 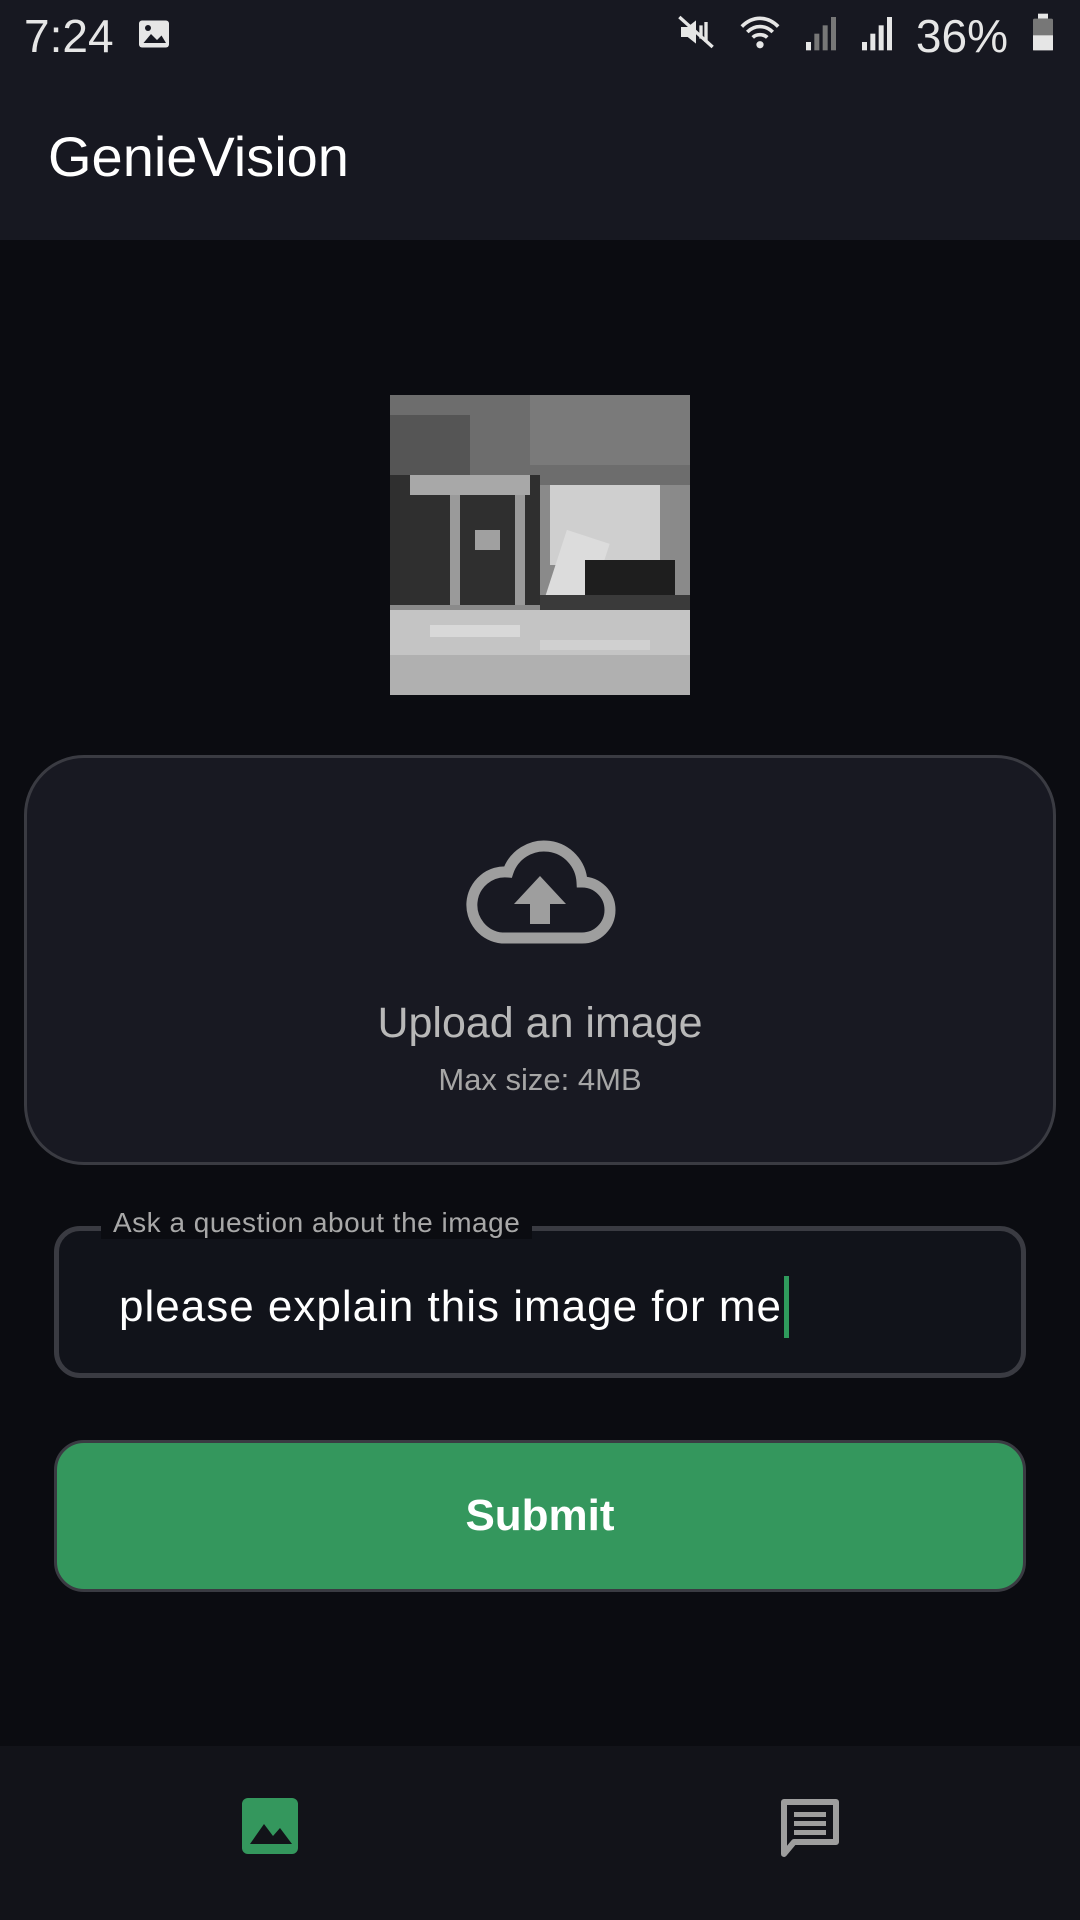 What do you see at coordinates (540, 156) in the screenshot?
I see `app-bar: GenieVision` at bounding box center [540, 156].